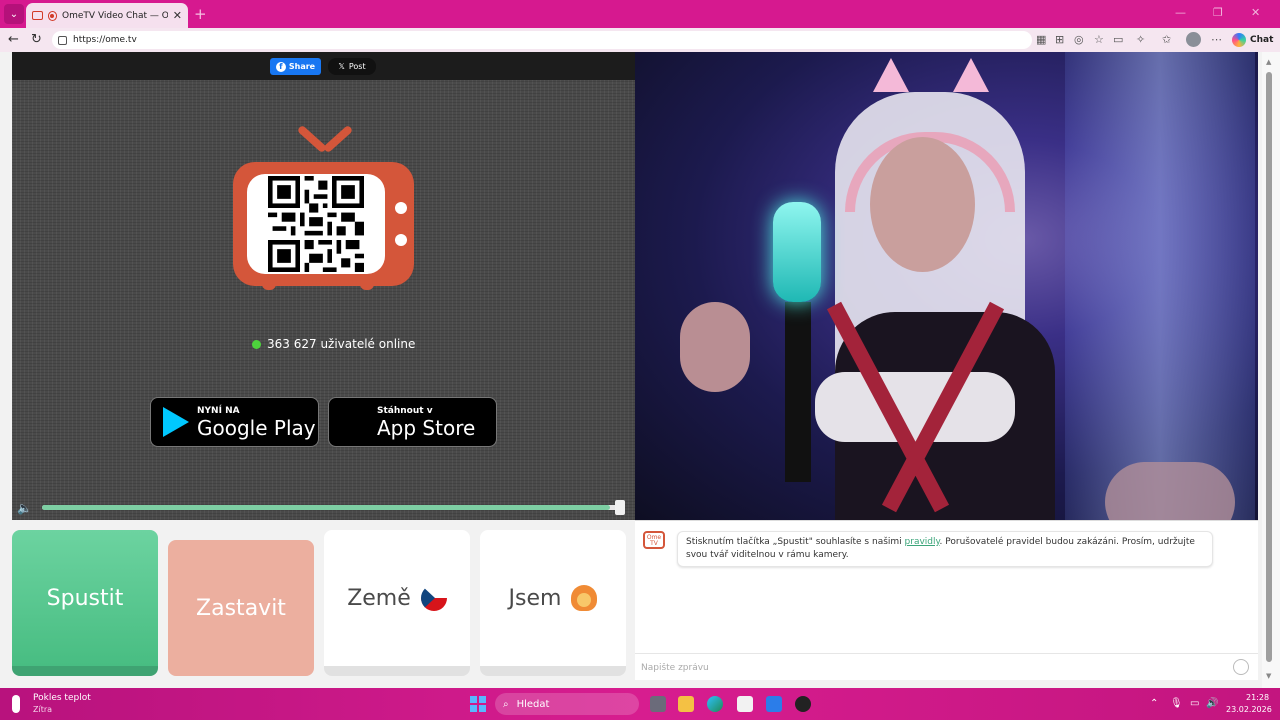  What do you see at coordinates (1041, 39) in the screenshot?
I see `app-available-icon: ▦` at bounding box center [1041, 39].